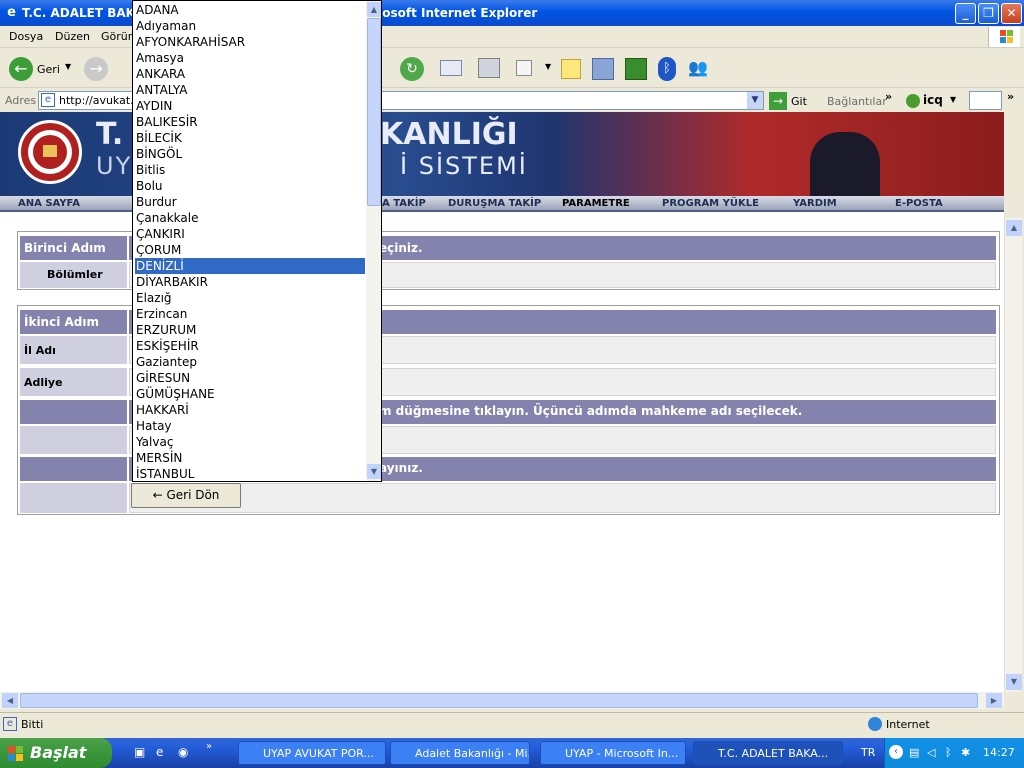 The image size is (1024, 768). Describe the element at coordinates (953, 99) in the screenshot. I see `icq-dropdown-icon: ▼` at that location.